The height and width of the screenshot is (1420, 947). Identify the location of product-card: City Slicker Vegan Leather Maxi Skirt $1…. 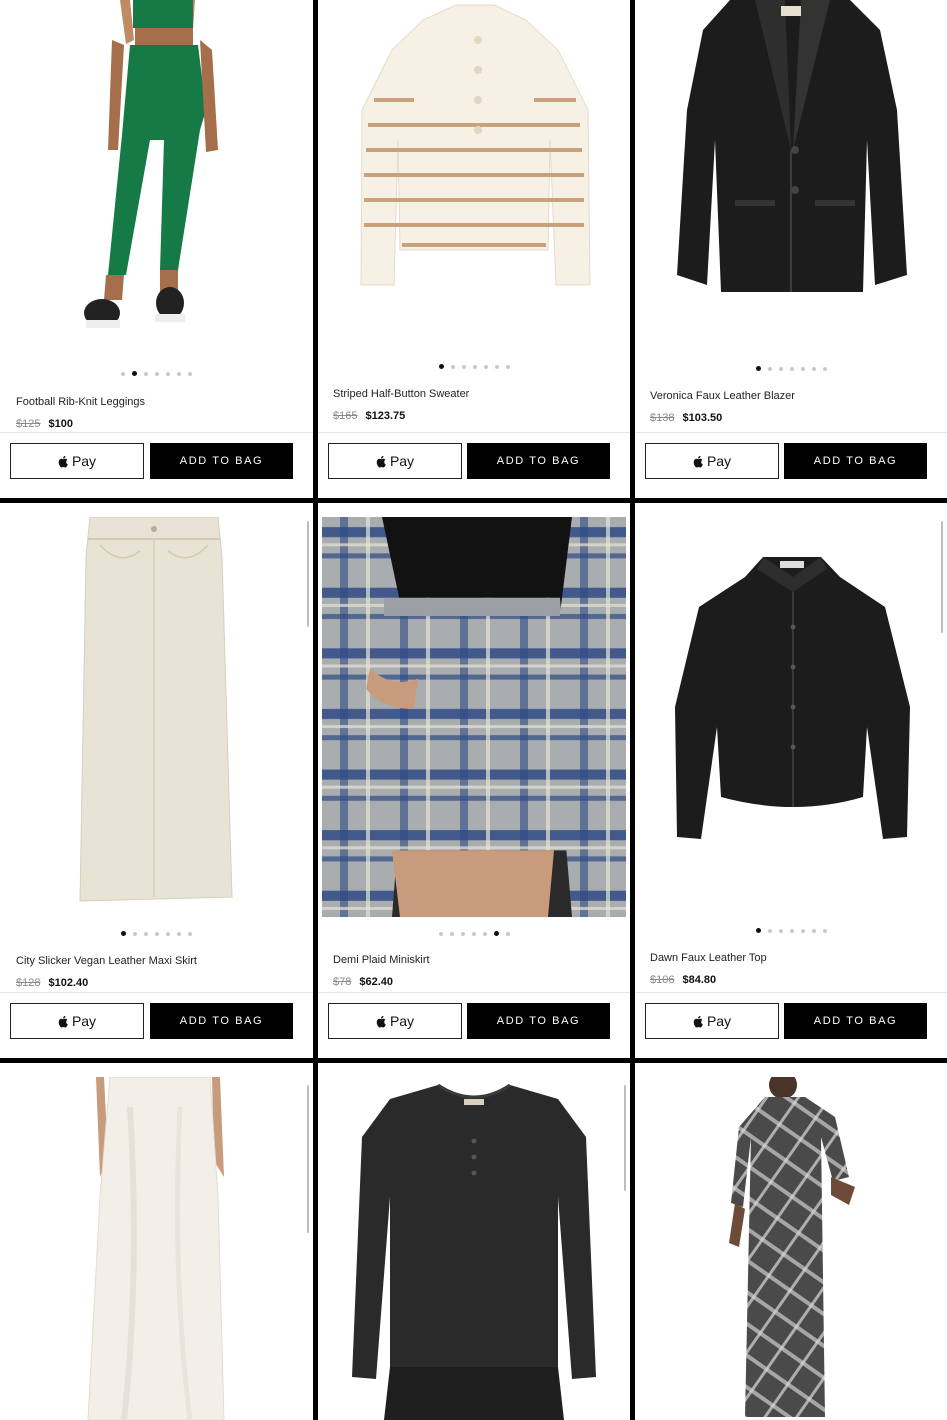
(156, 780).